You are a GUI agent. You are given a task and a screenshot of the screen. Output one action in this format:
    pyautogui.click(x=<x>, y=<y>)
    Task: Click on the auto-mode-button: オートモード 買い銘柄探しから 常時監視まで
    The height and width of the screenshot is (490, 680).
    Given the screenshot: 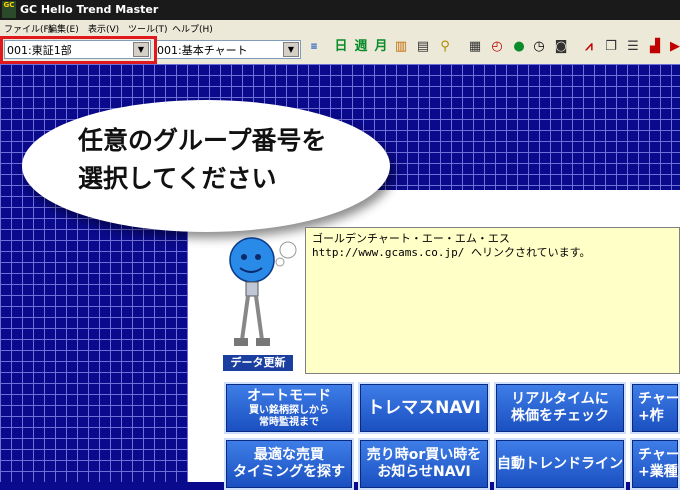 What is the action you would take?
    pyautogui.click(x=289, y=408)
    